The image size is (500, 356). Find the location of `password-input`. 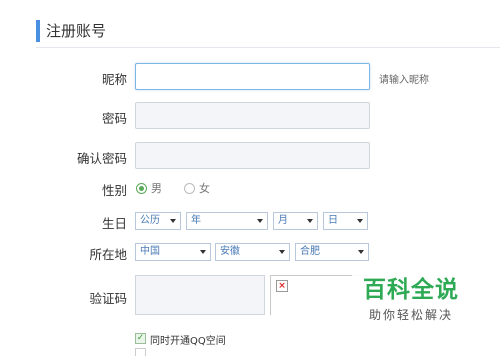

password-input is located at coordinates (252, 115).